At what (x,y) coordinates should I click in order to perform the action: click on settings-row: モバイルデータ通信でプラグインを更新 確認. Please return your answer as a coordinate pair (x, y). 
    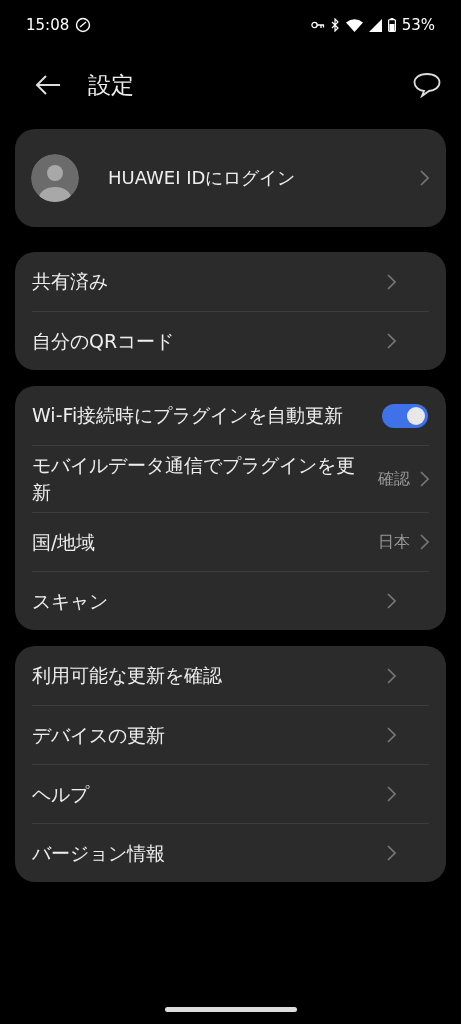
    Looking at the image, I should click on (230, 478).